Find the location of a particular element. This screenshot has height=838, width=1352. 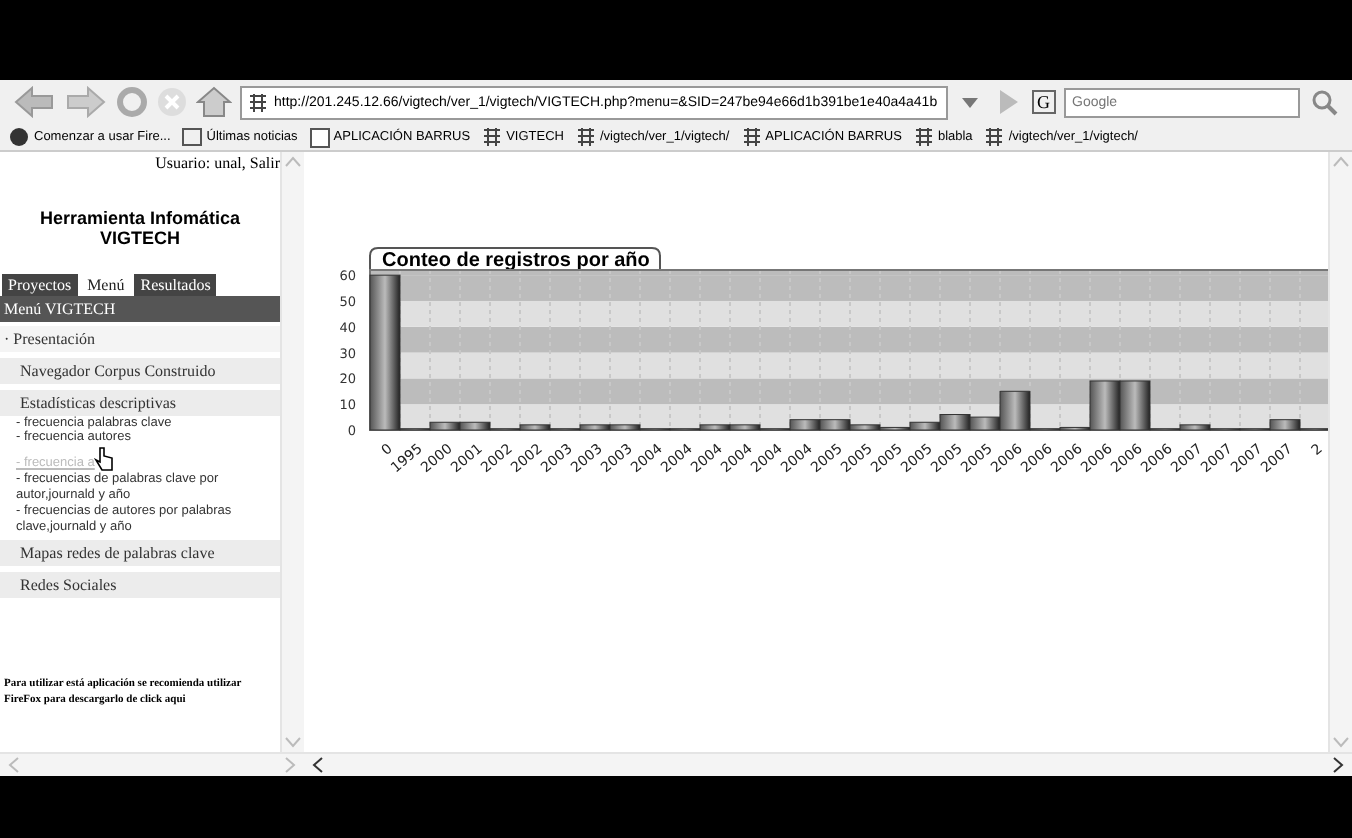

tab: Resultados is located at coordinates (175, 284).